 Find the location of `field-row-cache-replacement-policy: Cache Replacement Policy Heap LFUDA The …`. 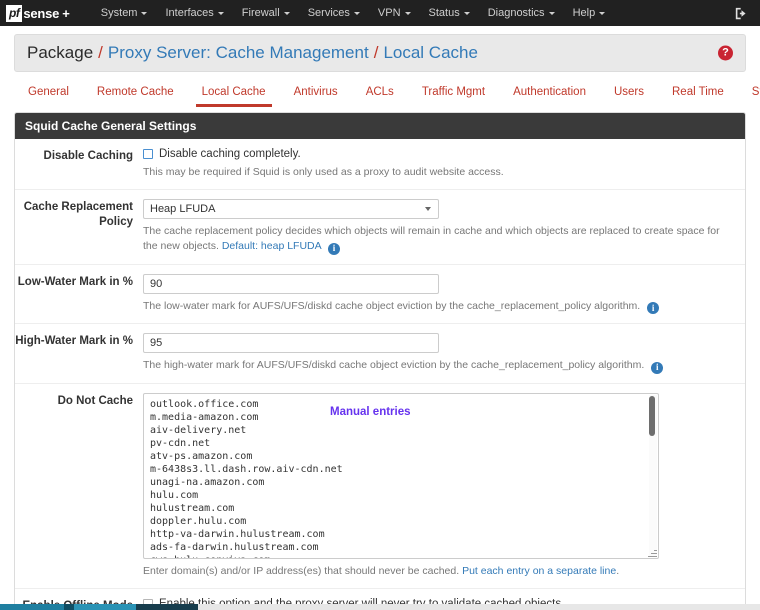

field-row-cache-replacement-policy: Cache Replacement Policy Heap LFUDA The … is located at coordinates (380, 227).